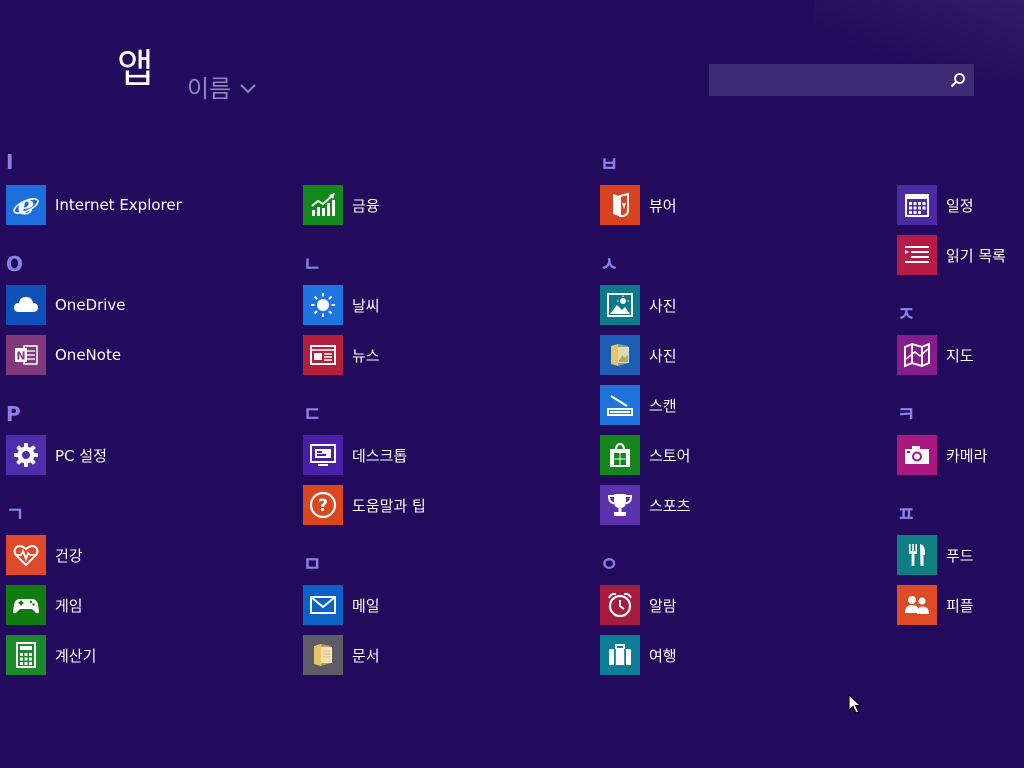 The height and width of the screenshot is (768, 1024). I want to click on app-pictures: 사진, so click(638, 355).